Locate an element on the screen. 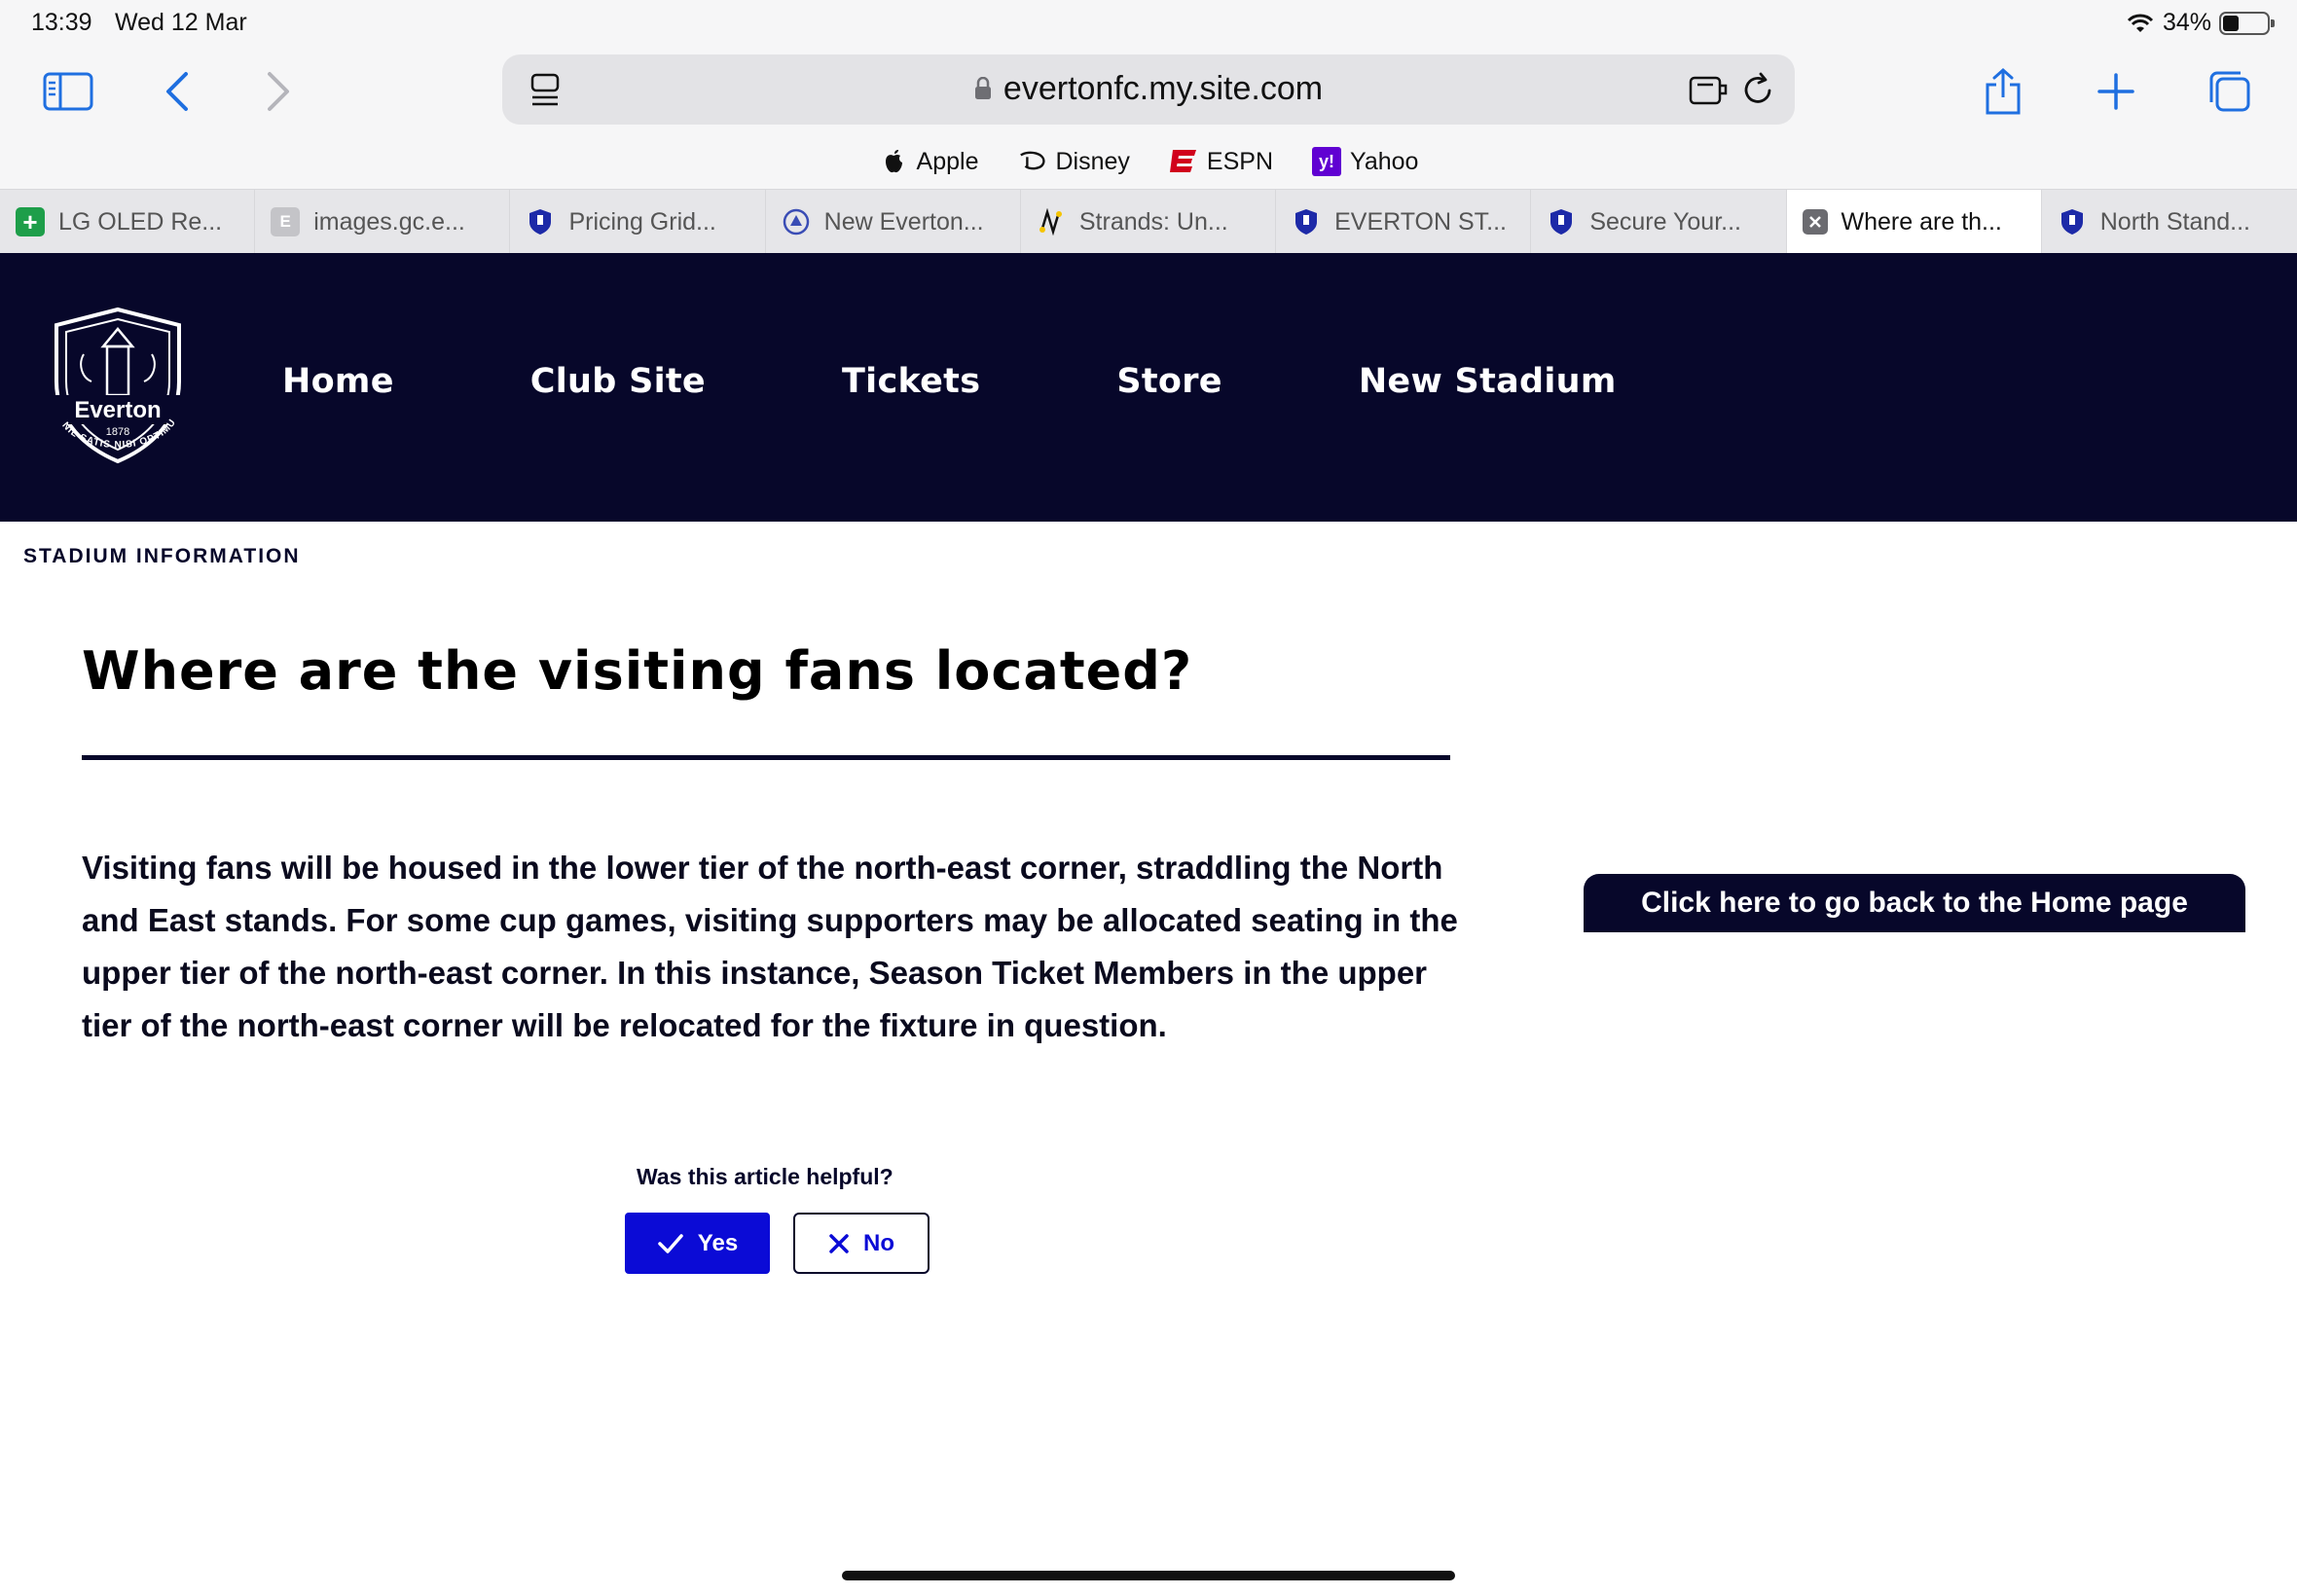 This screenshot has width=2297, height=1596. forward-icon is located at coordinates (278, 91).